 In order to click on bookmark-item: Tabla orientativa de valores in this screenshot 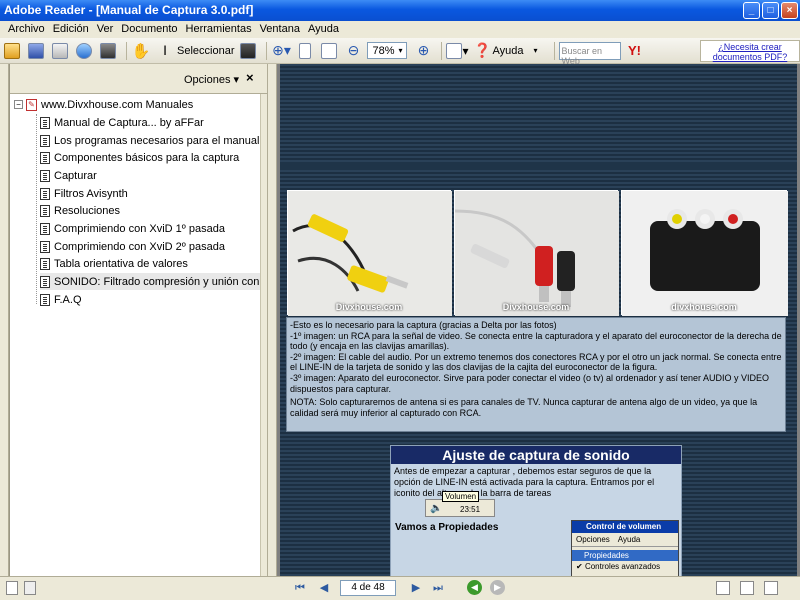, I will do `click(114, 263)`.